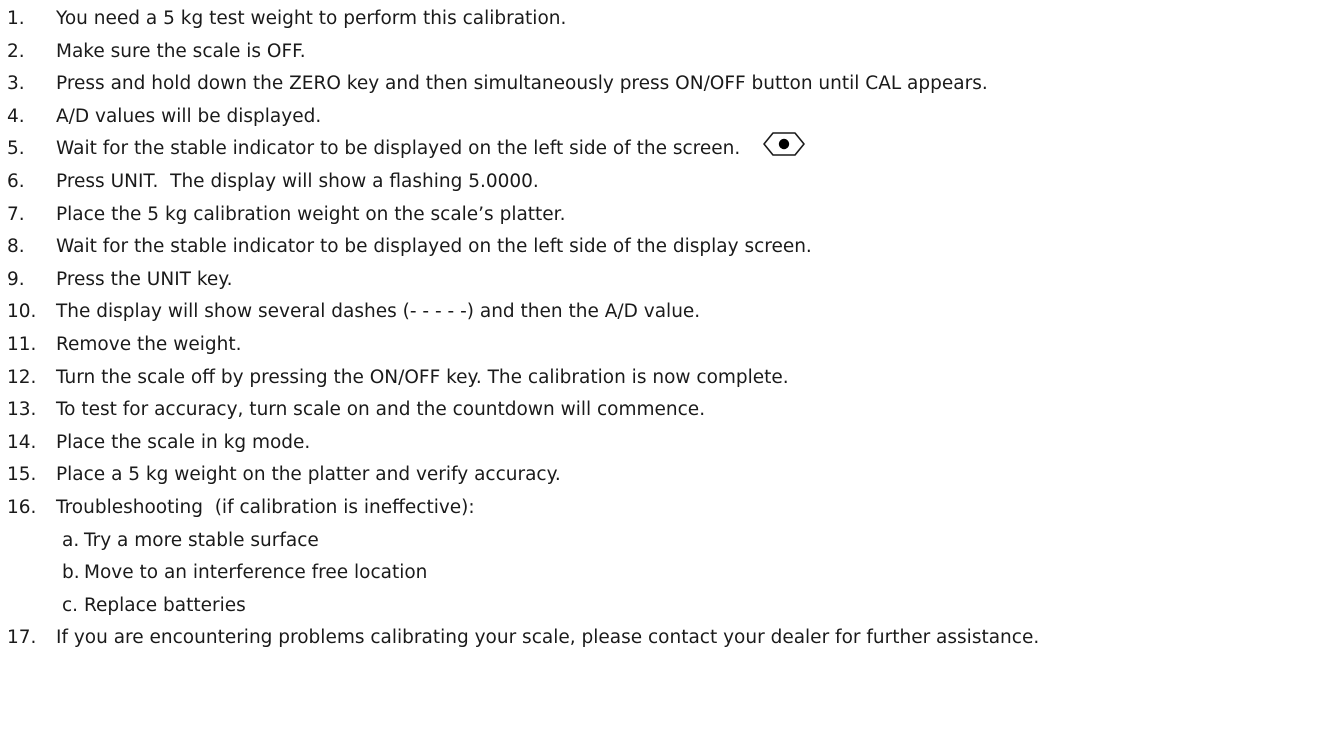 The width and height of the screenshot is (1319, 744). I want to click on step-number: 4., so click(16, 116).